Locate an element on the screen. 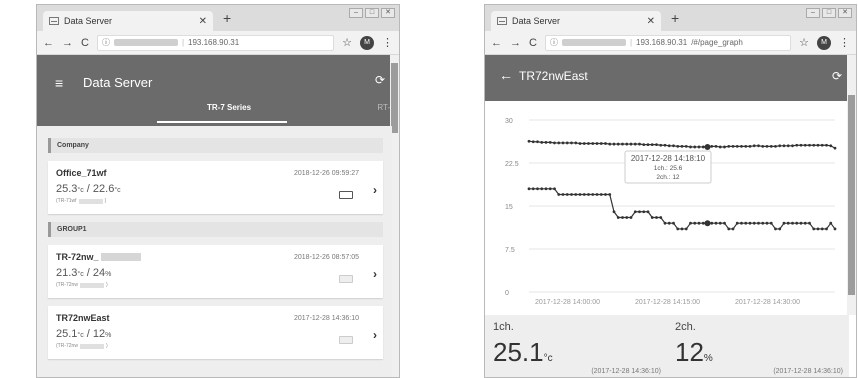 Image resolution: width=858 pixels, height=378 pixels. channel-unit: °c is located at coordinates (548, 358).